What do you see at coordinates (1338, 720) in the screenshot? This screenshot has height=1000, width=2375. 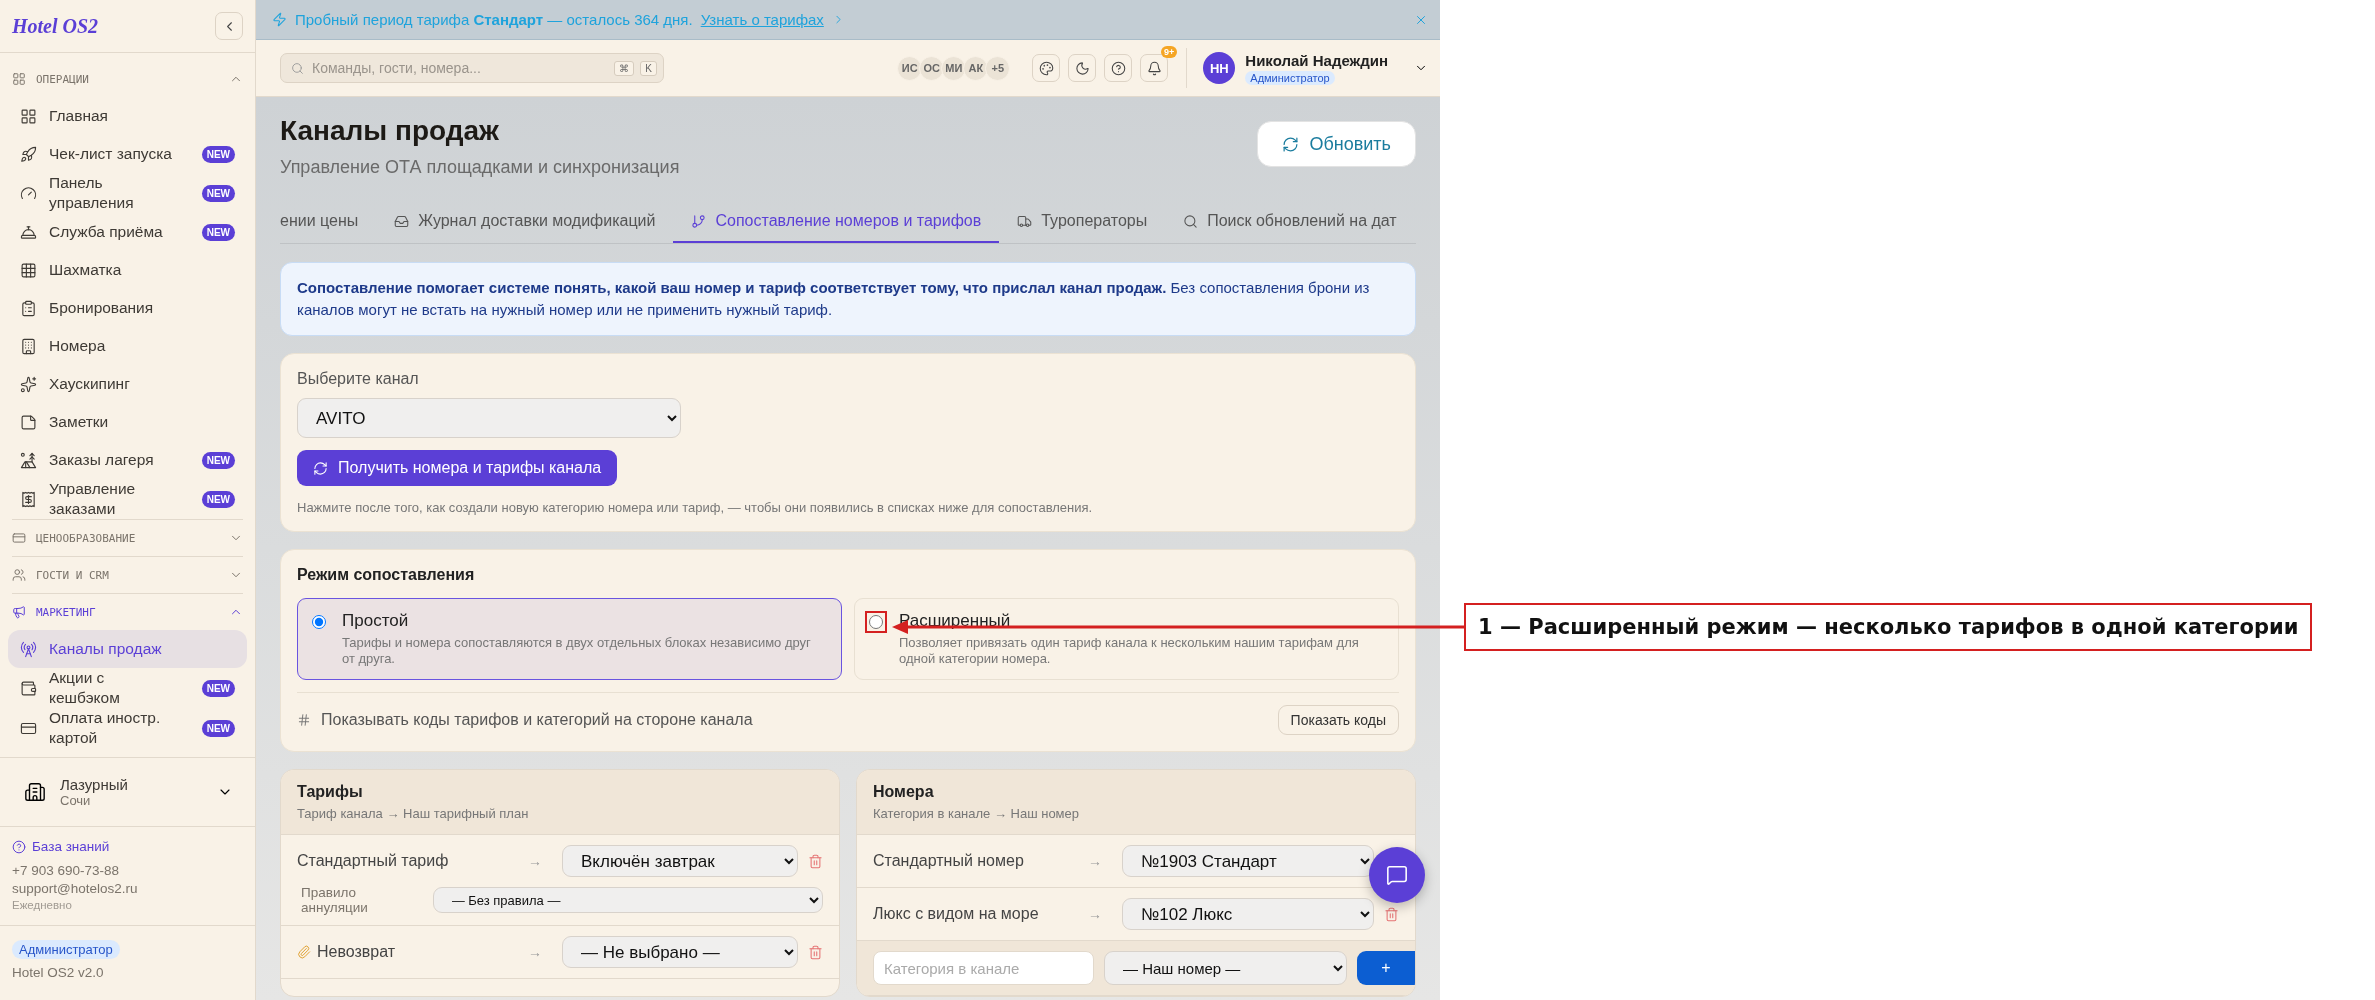 I see `show-codes-button: Показать коды` at bounding box center [1338, 720].